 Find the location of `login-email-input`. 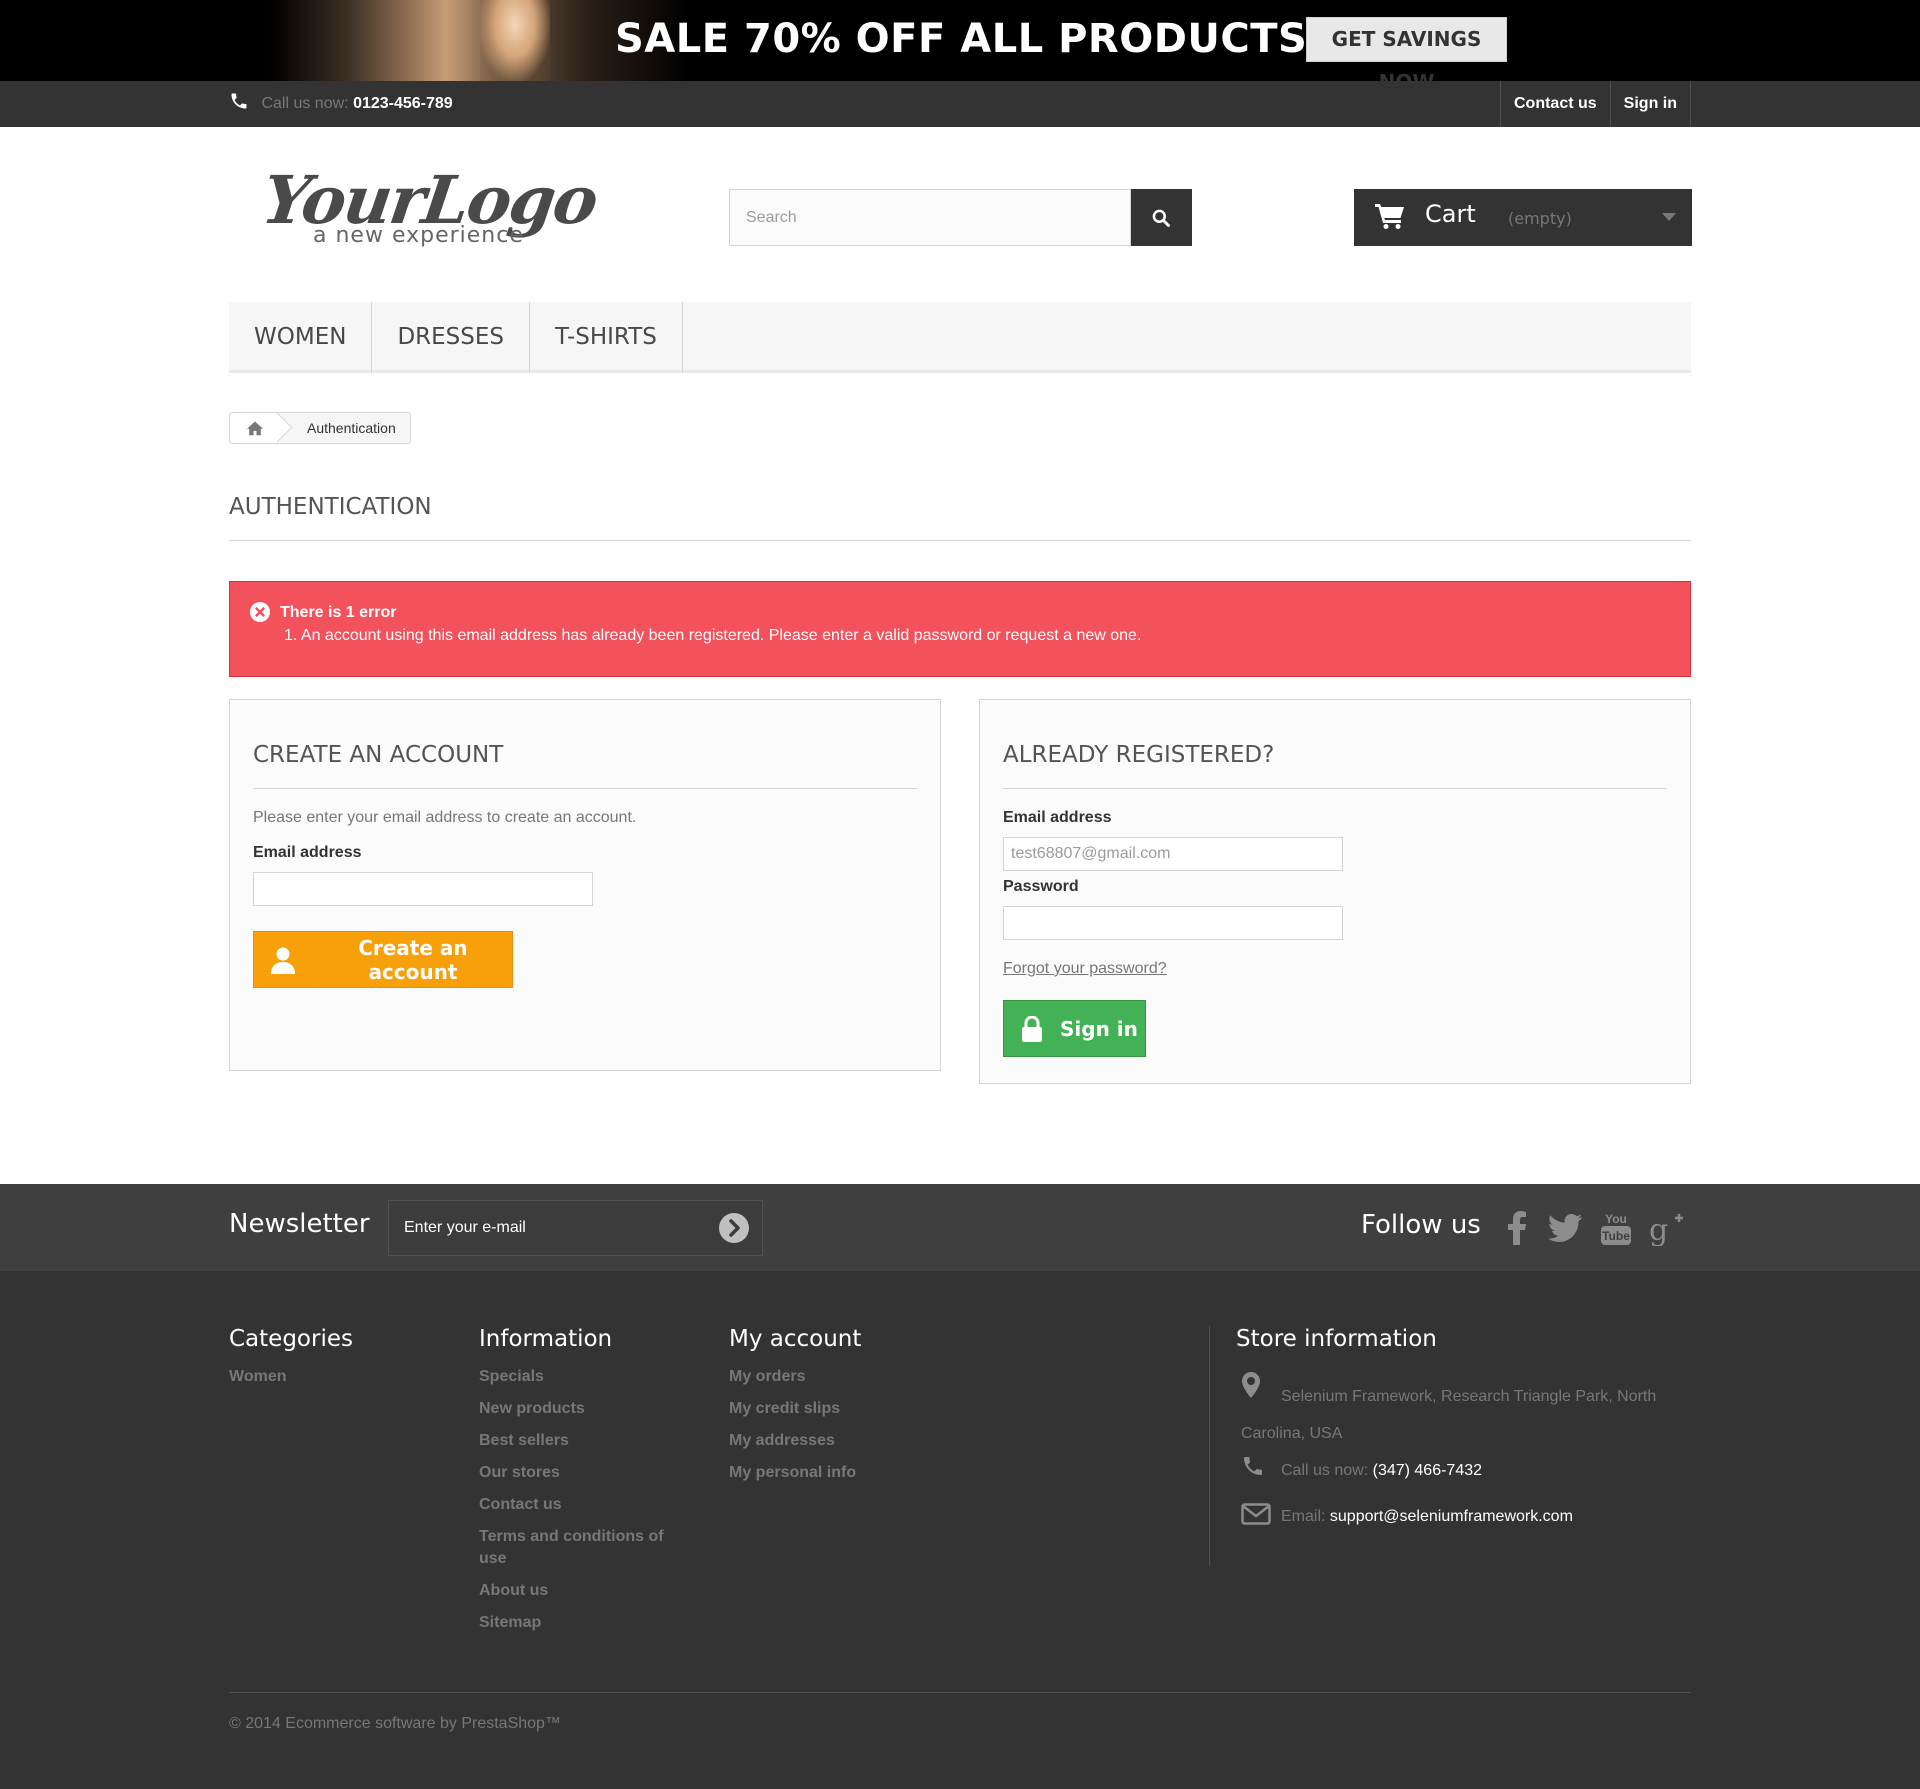

login-email-input is located at coordinates (1173, 854).